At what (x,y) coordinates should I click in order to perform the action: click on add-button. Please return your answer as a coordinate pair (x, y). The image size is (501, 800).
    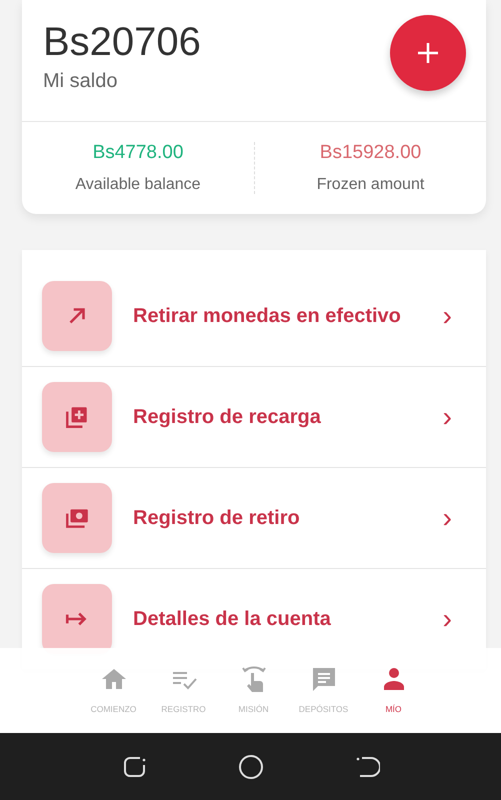
    Looking at the image, I should click on (428, 53).